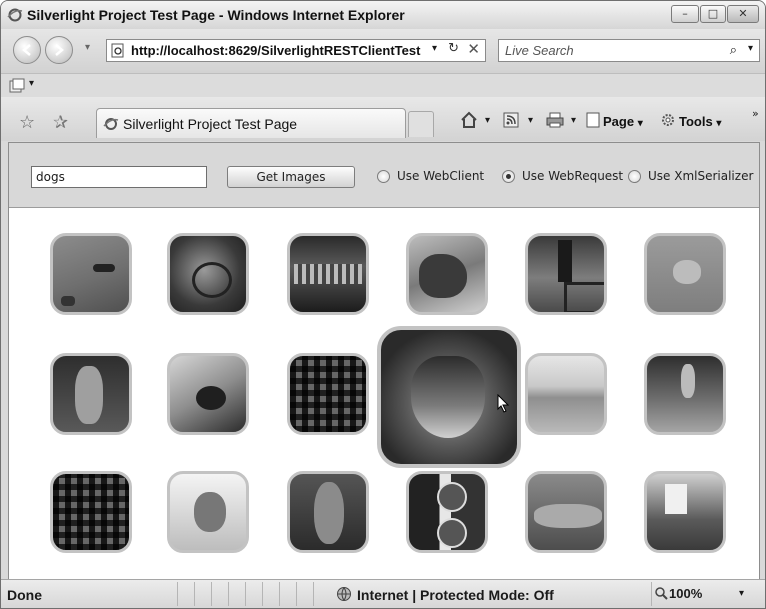 The width and height of the screenshot is (766, 609). I want to click on maximize-button: □, so click(713, 14).